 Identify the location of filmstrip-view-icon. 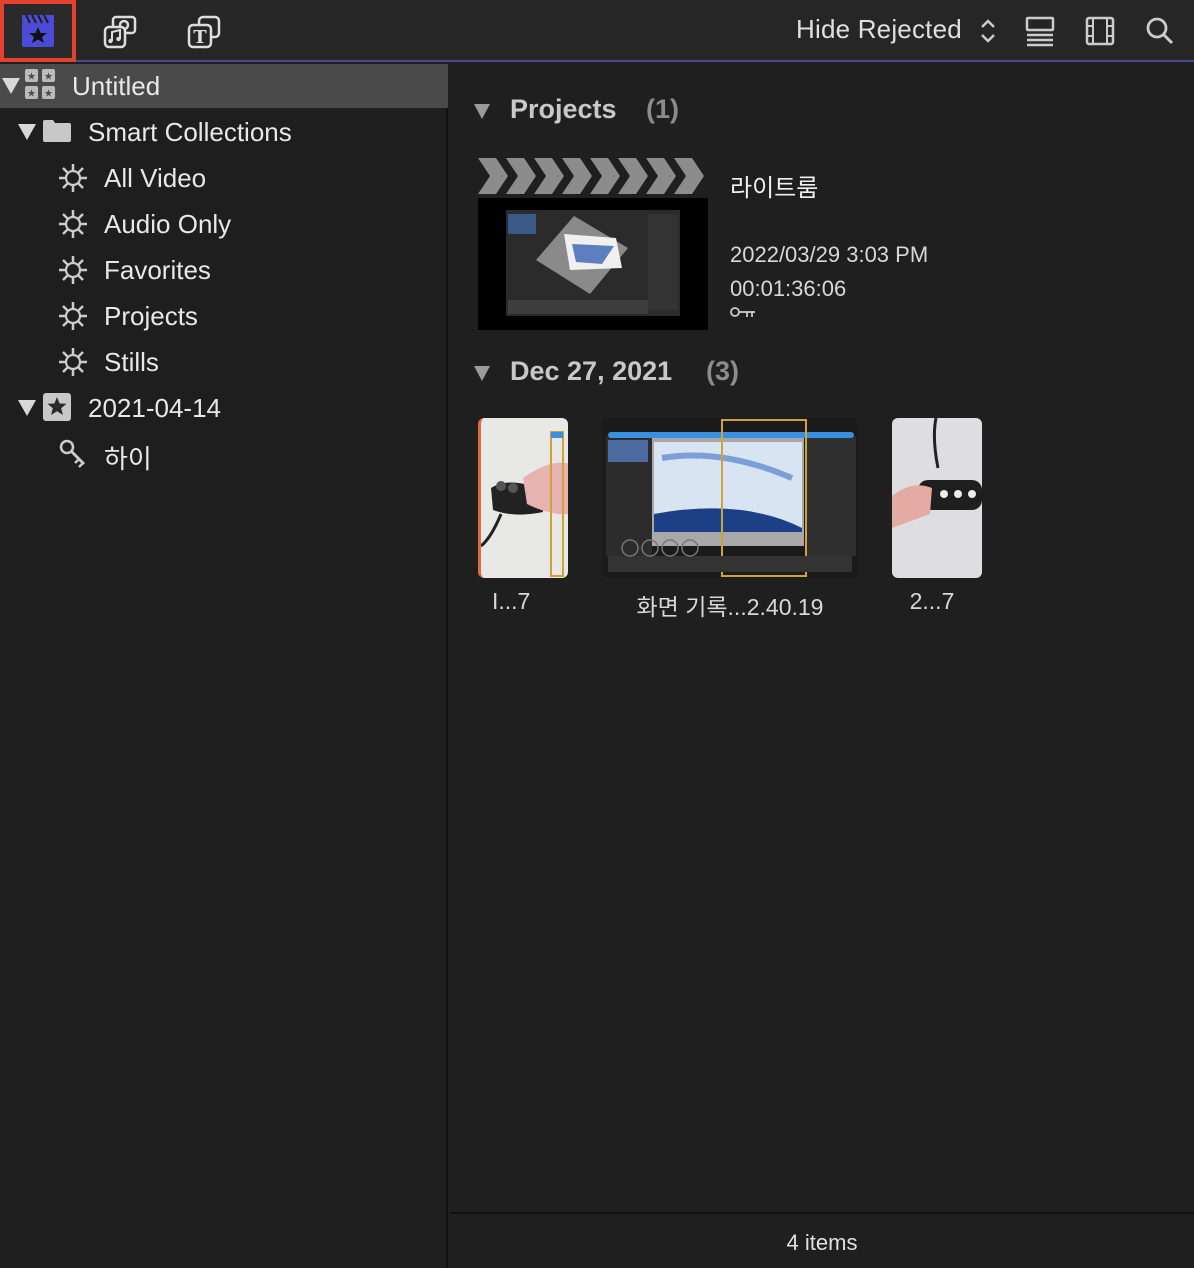
(1100, 31).